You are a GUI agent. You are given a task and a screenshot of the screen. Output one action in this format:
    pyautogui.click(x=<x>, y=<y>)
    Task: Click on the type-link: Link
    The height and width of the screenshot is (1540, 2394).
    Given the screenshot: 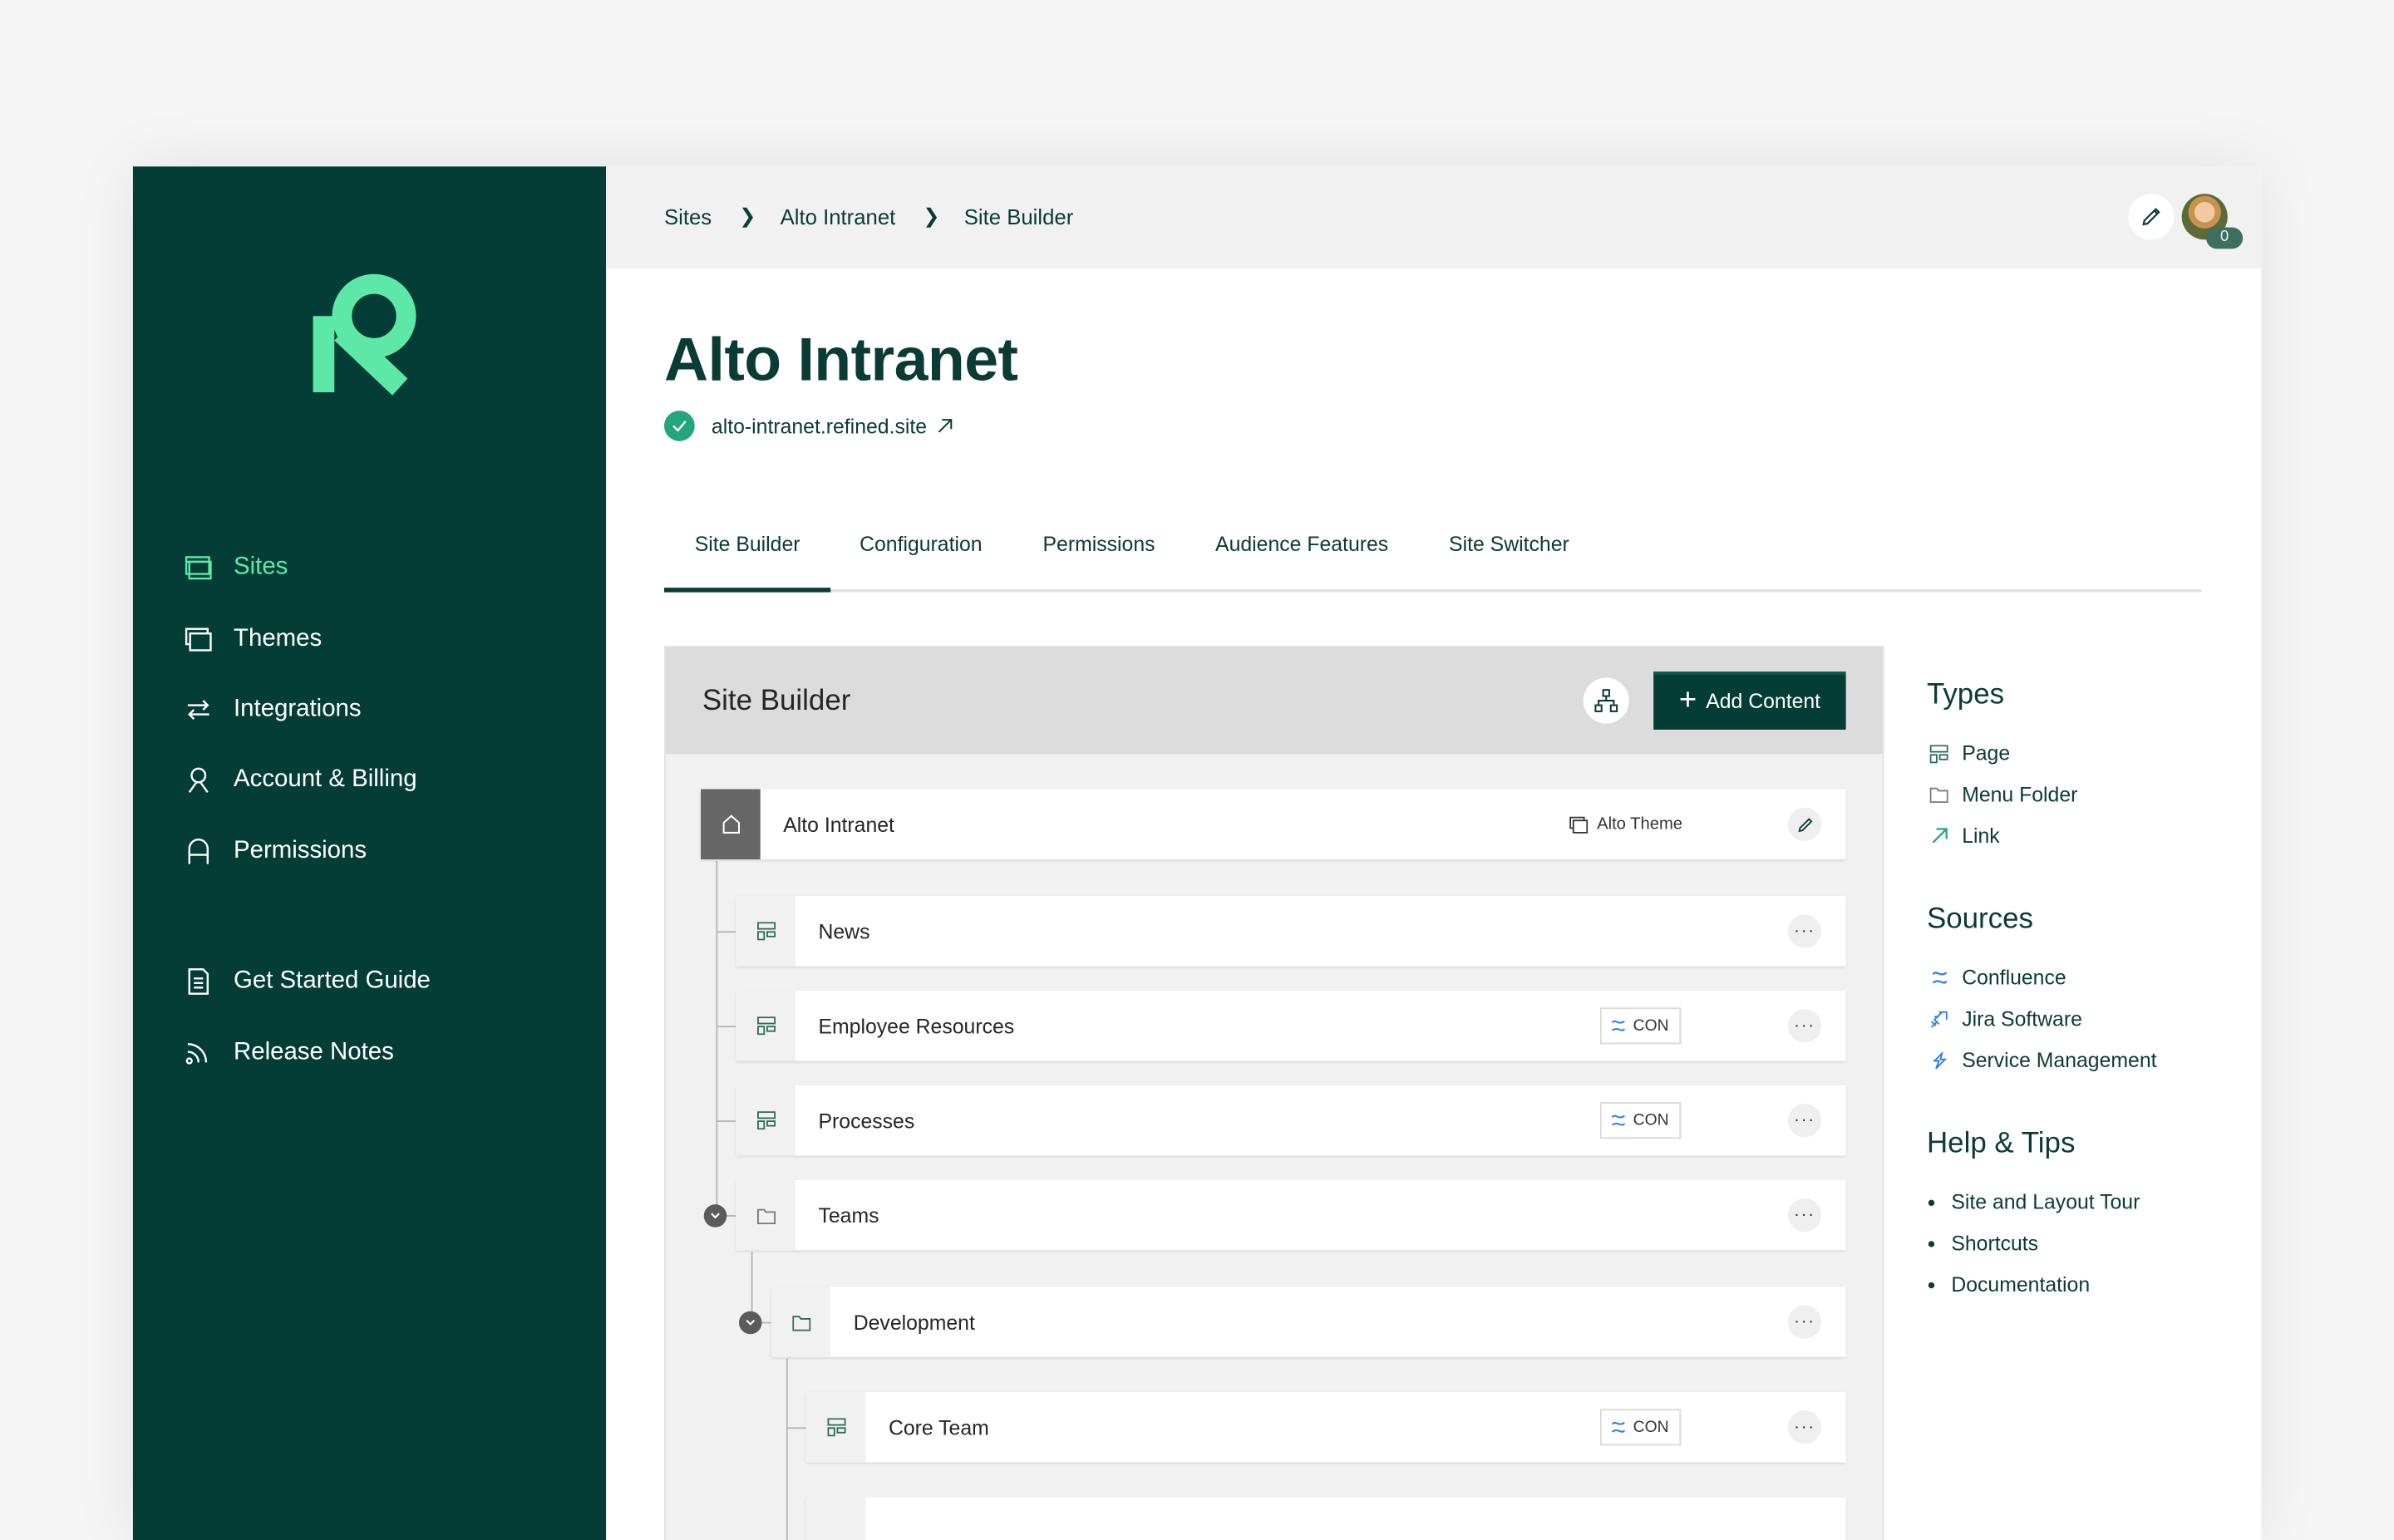 What is the action you would take?
    pyautogui.click(x=2079, y=836)
    